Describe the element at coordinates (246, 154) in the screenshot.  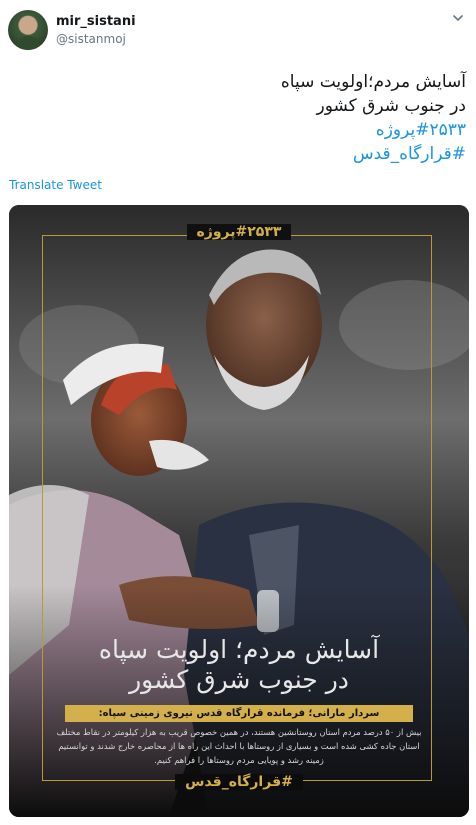
I see `hashtag-link-qods: #قرارگاه_قدس` at that location.